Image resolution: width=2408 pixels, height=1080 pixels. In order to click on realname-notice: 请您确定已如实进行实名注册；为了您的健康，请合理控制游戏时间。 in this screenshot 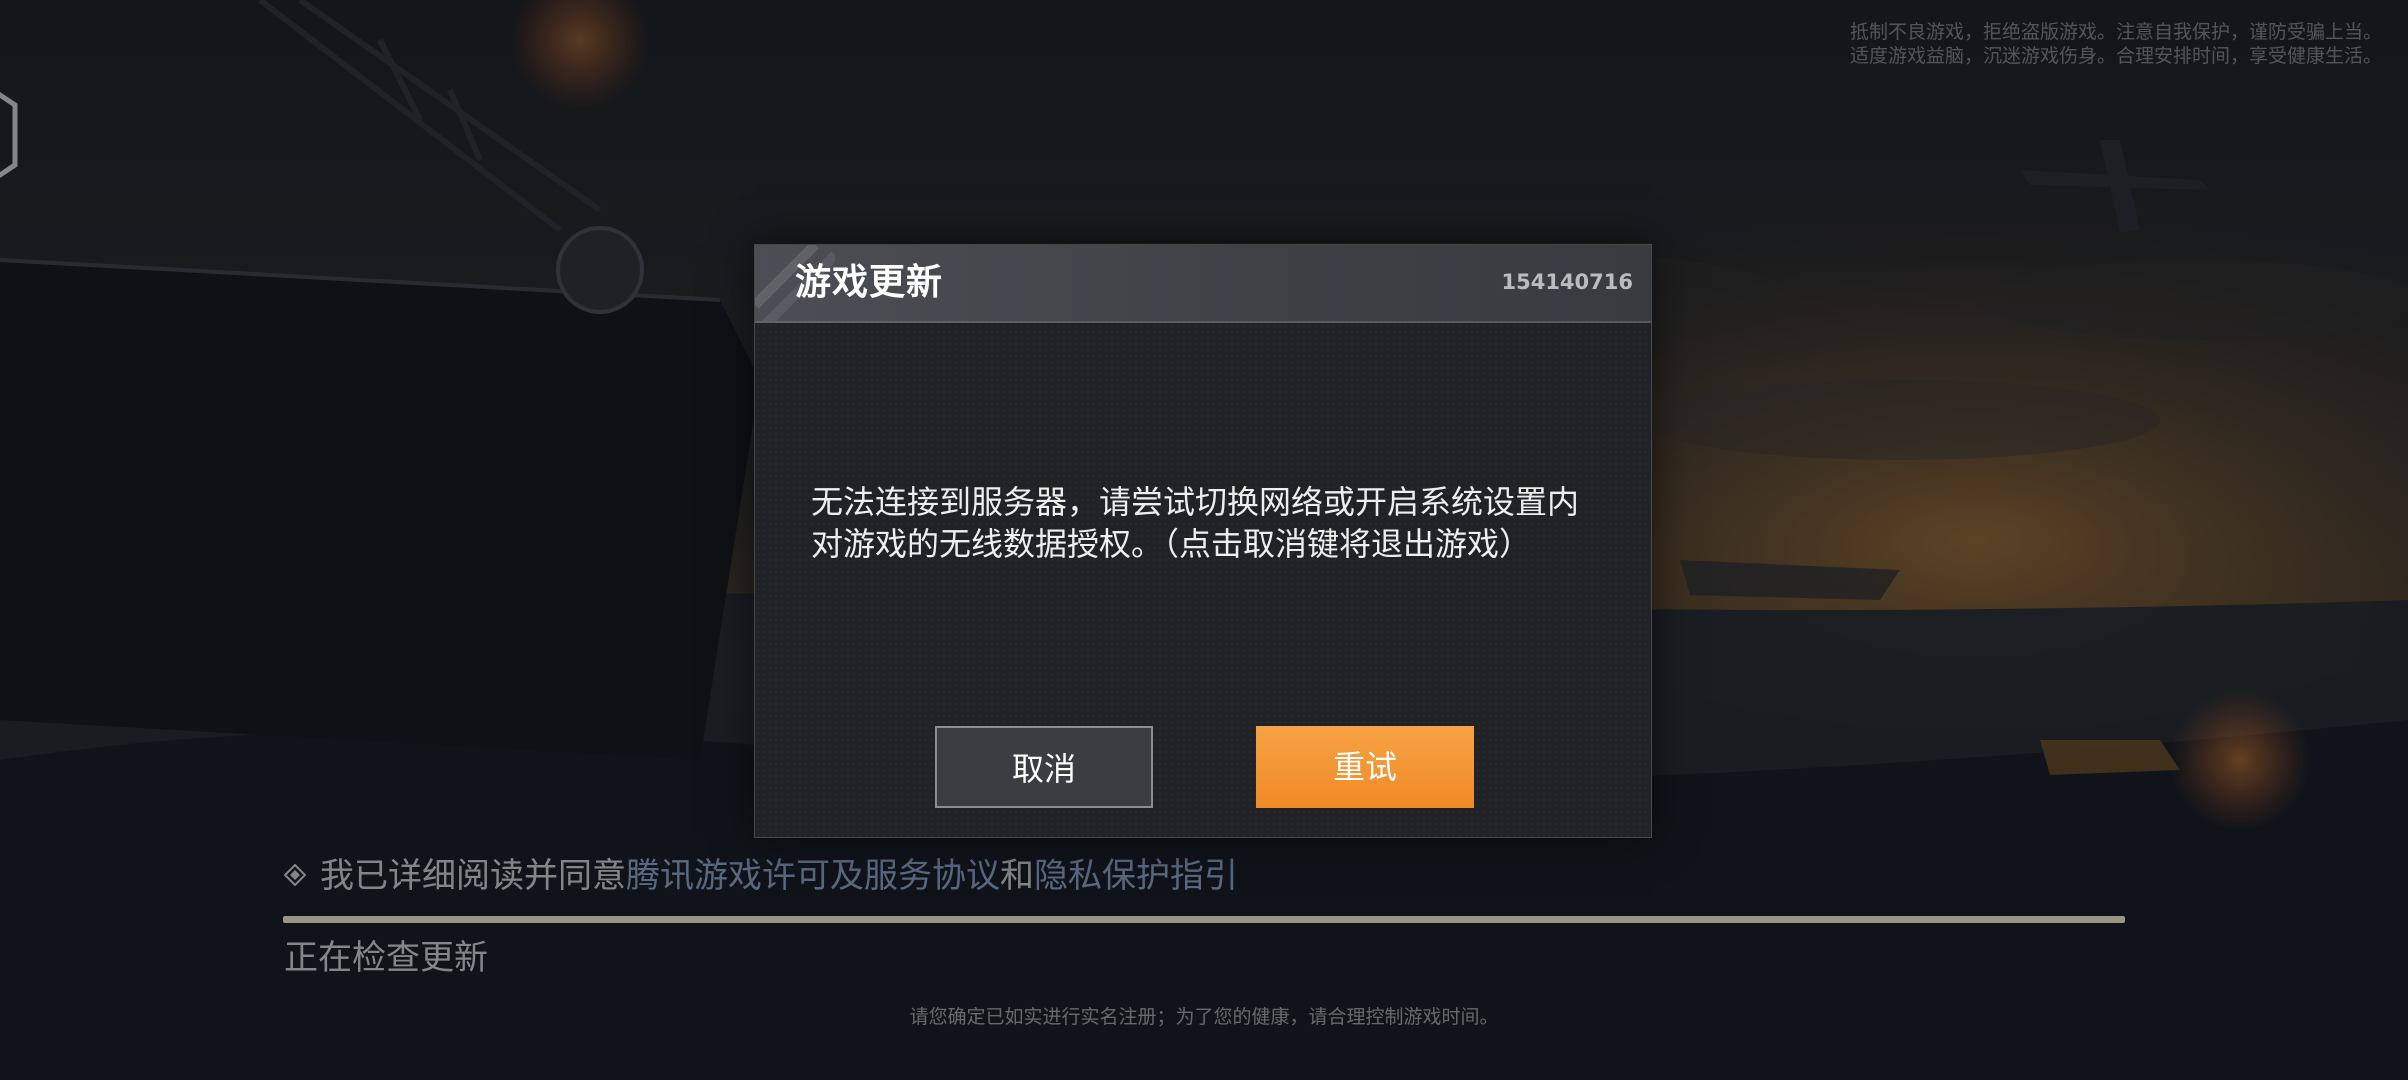, I will do `click(1204, 1017)`.